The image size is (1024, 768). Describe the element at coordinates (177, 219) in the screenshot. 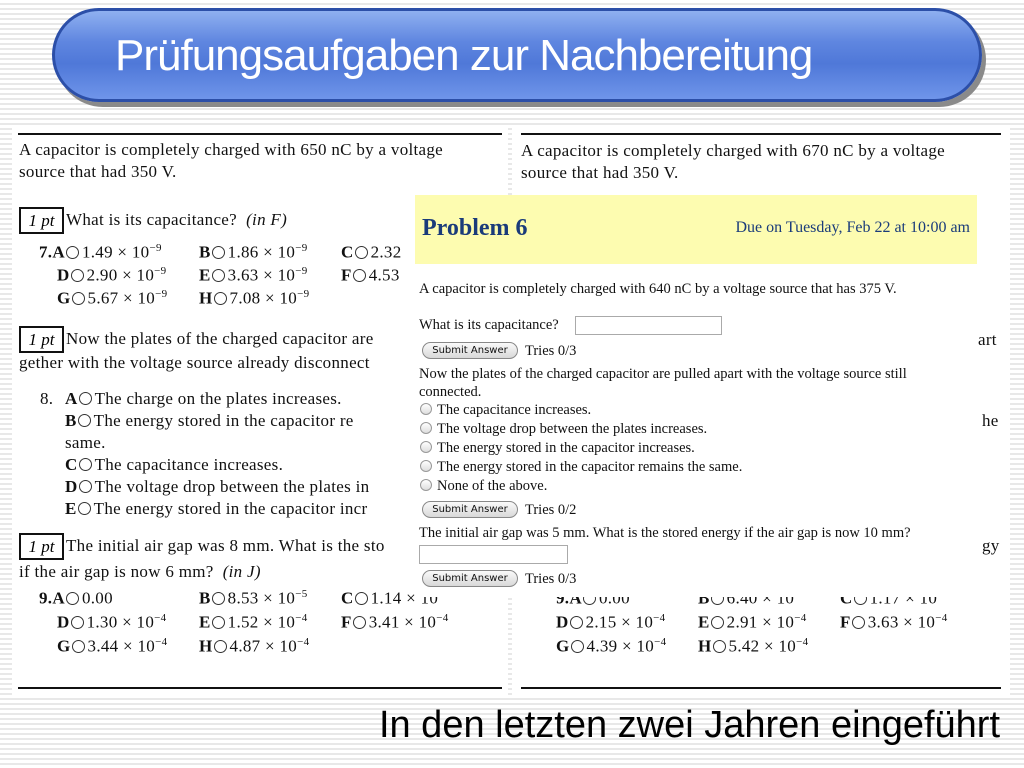

I see `q7-text: What is its capacitance? (in F)` at that location.